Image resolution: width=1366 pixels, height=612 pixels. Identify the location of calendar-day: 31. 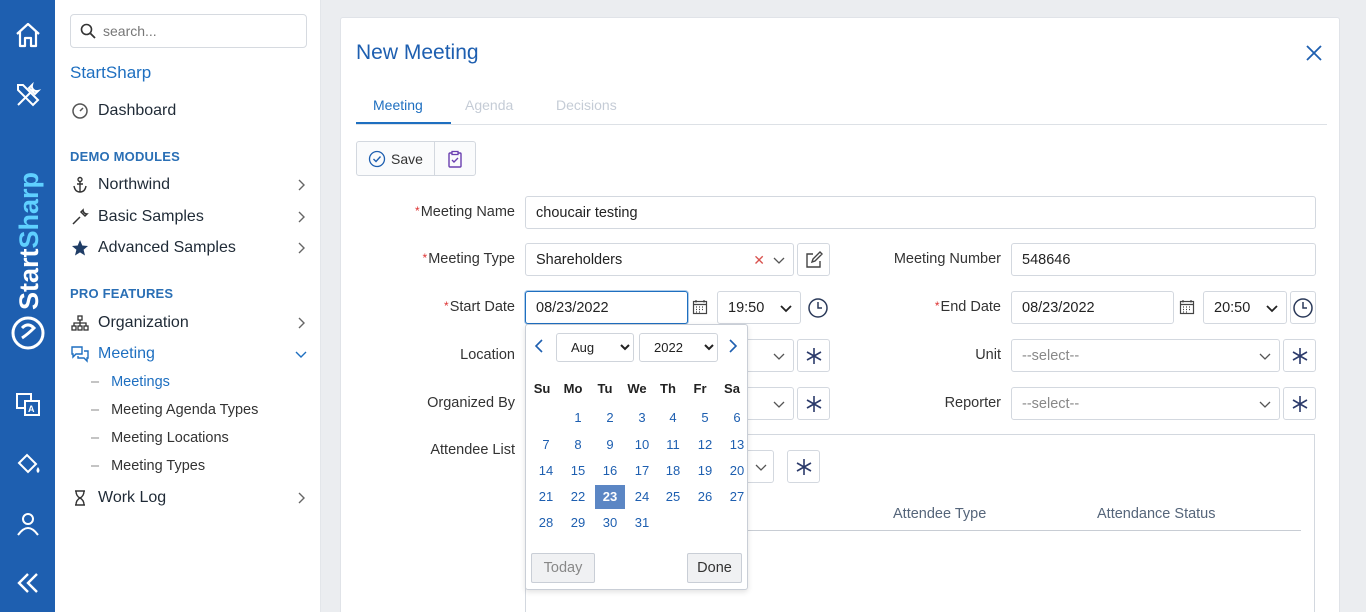
(642, 523).